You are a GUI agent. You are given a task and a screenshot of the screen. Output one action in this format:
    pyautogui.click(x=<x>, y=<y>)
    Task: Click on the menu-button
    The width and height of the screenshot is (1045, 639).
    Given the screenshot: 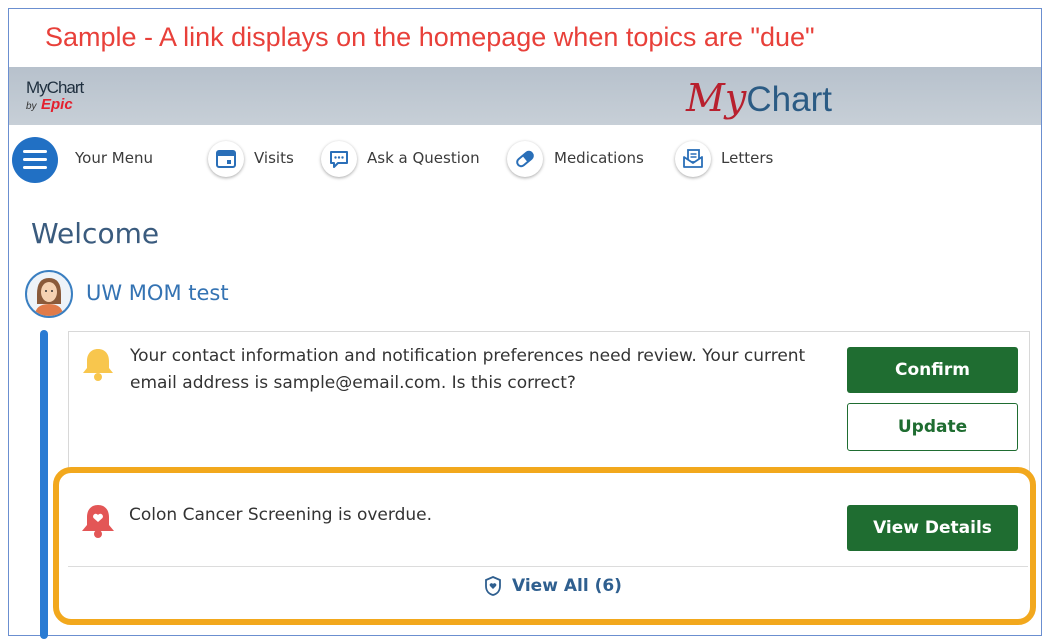 What is the action you would take?
    pyautogui.click(x=35, y=160)
    